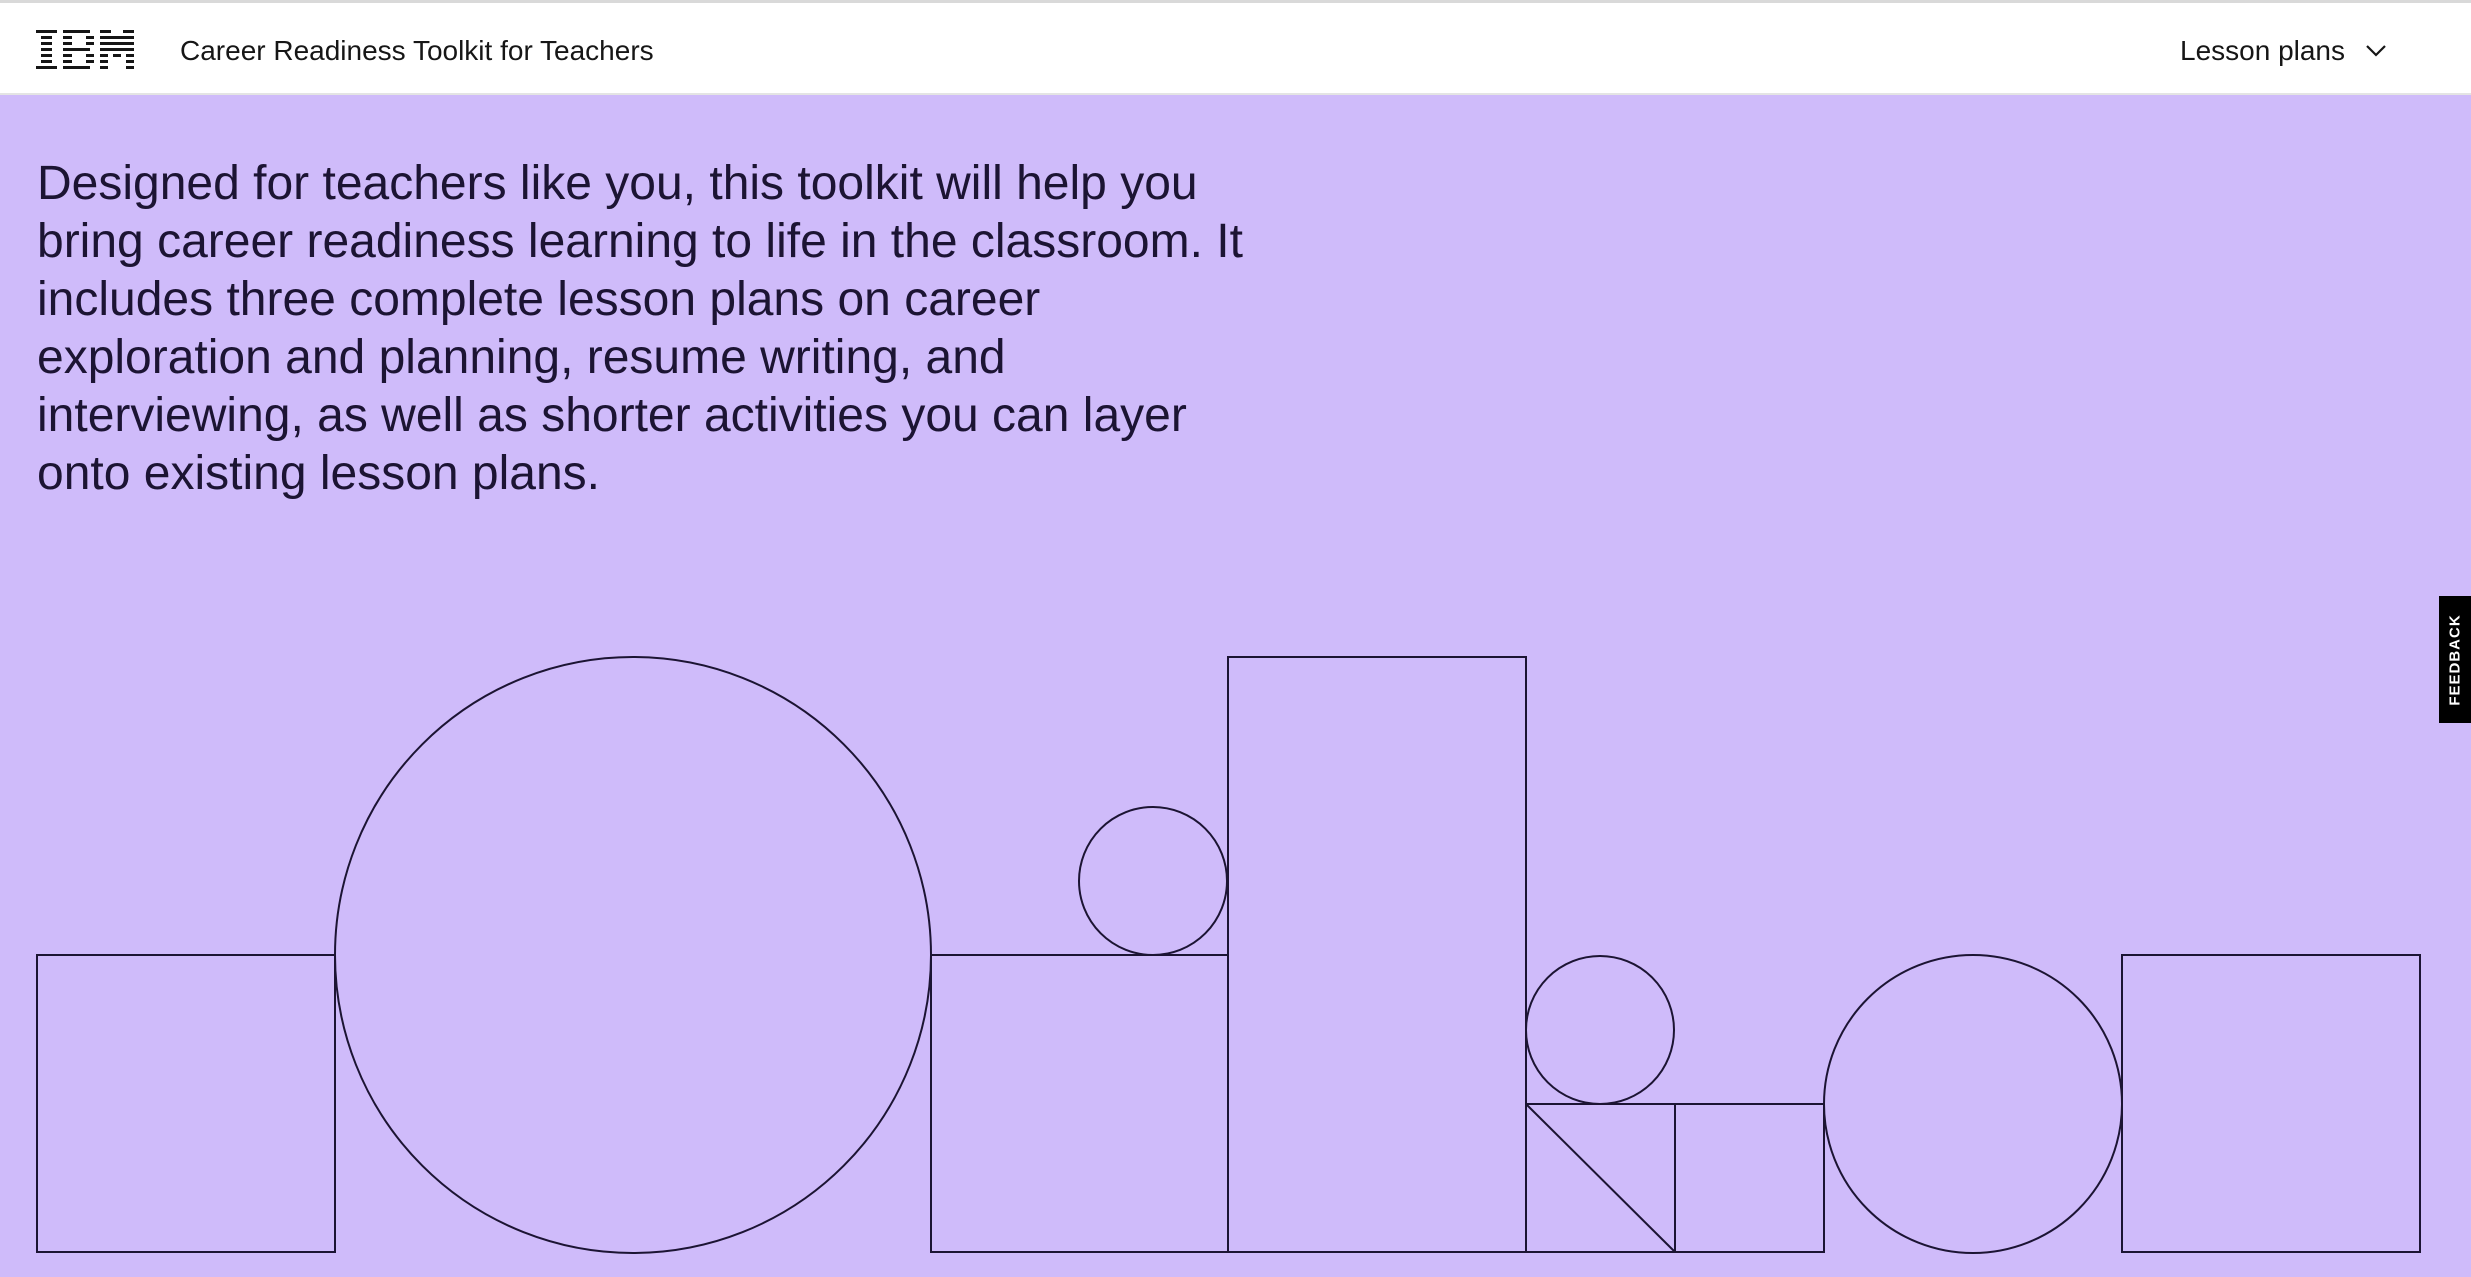 This screenshot has height=1277, width=2471. Describe the element at coordinates (2271, 1103) in the screenshot. I see `shape-square-right` at that location.